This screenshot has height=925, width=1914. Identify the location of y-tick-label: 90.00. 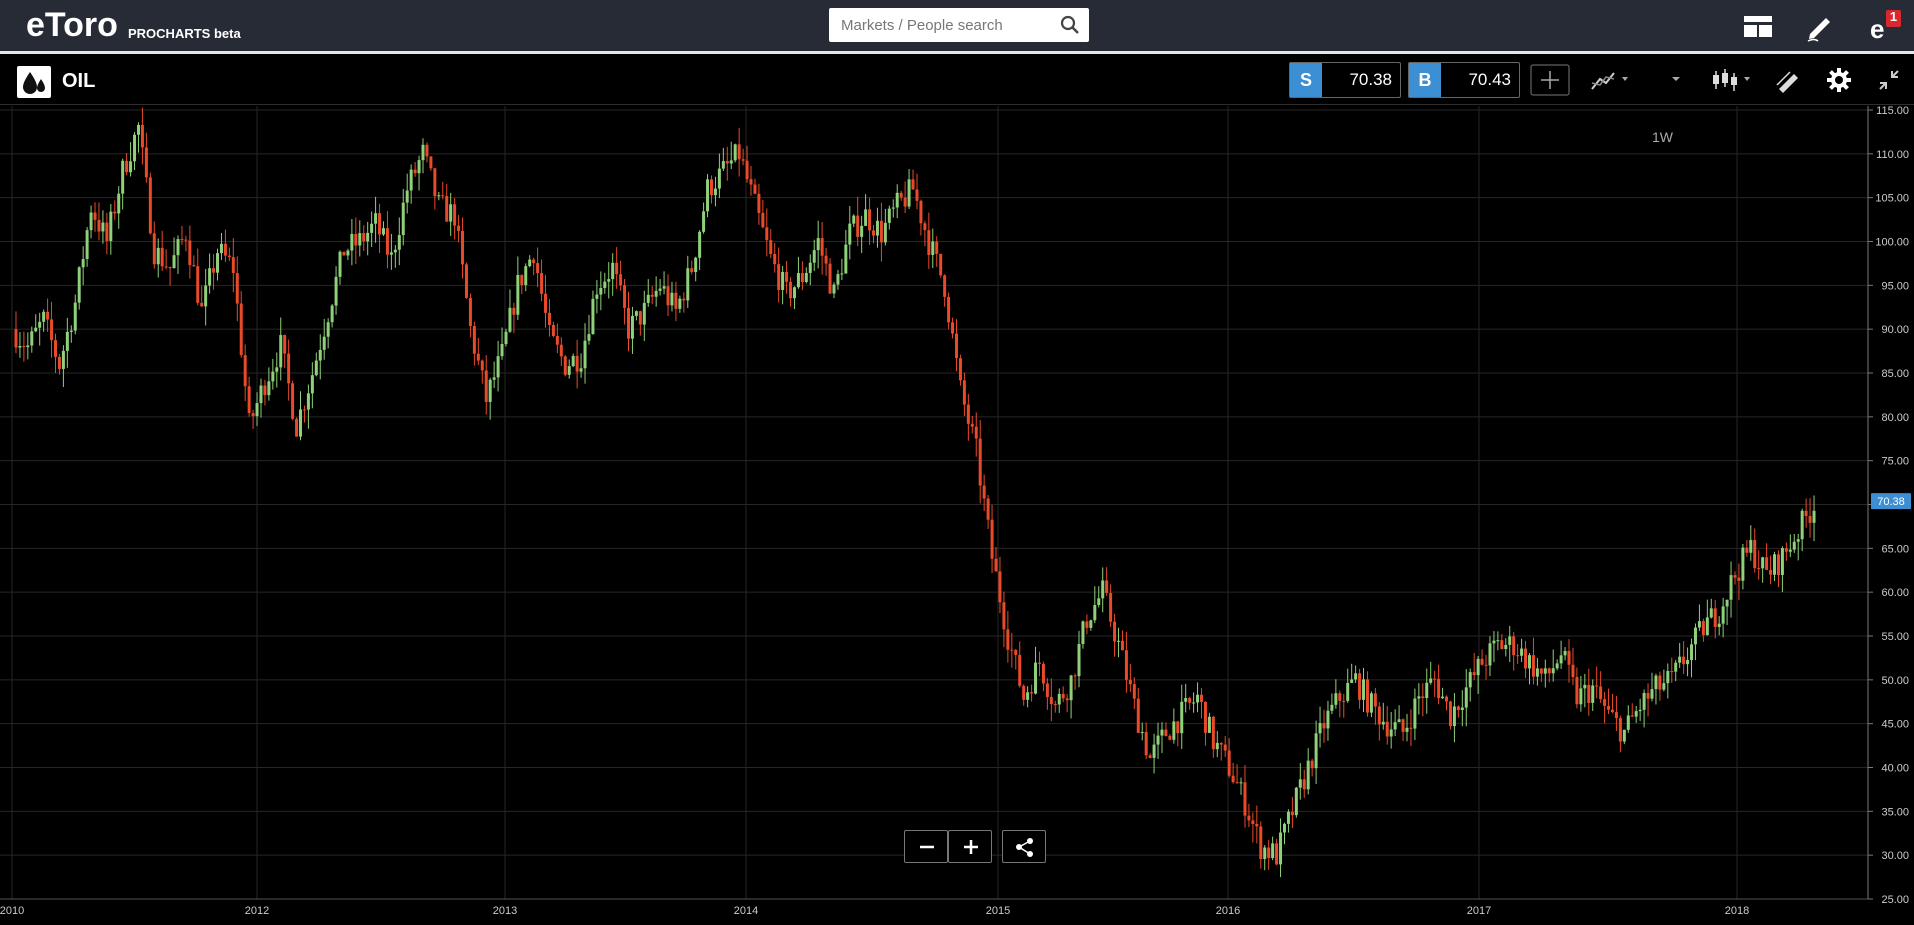
(1895, 330).